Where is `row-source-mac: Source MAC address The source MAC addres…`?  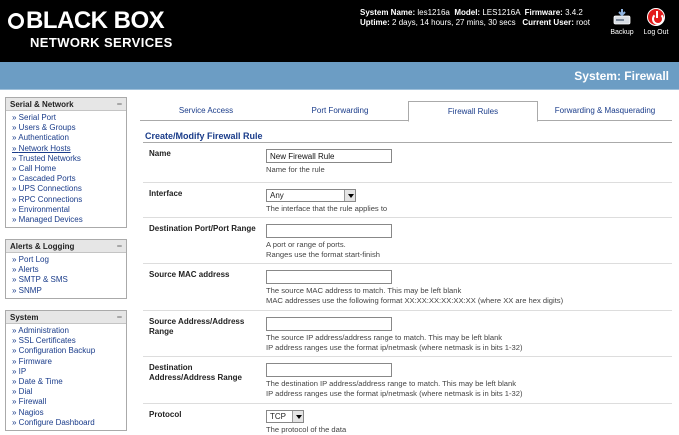 row-source-mac: Source MAC address The source MAC addres… is located at coordinates (407, 287).